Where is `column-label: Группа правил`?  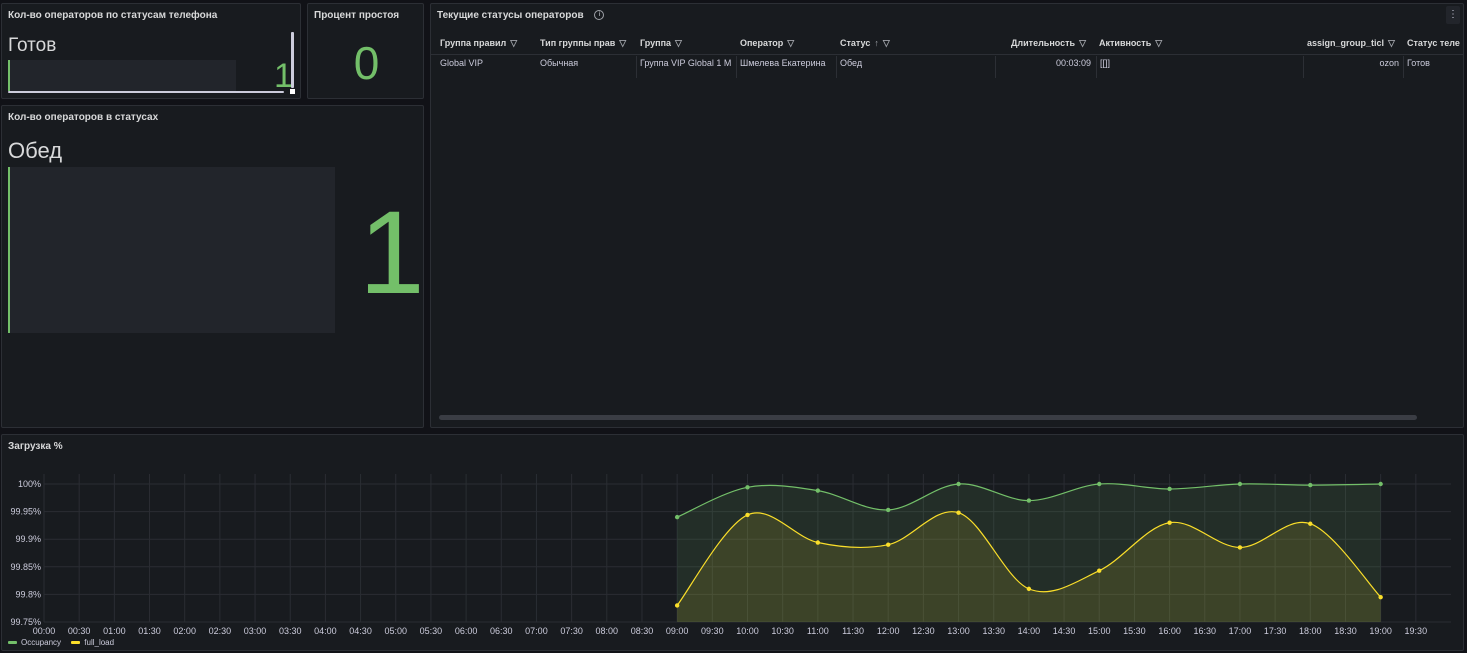
column-label: Группа правил is located at coordinates (473, 43).